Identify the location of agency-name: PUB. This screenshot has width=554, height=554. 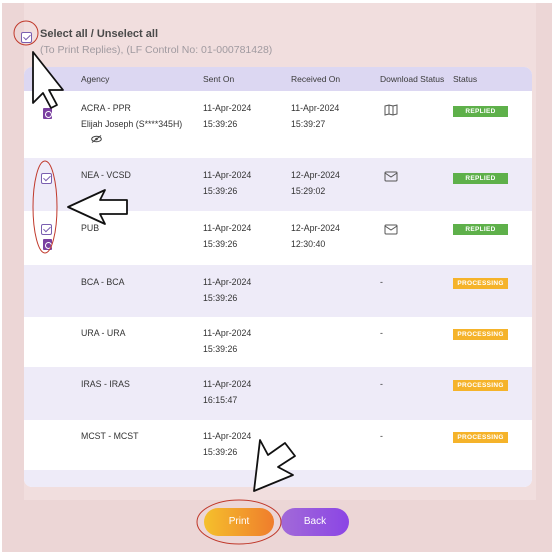
(90, 228).